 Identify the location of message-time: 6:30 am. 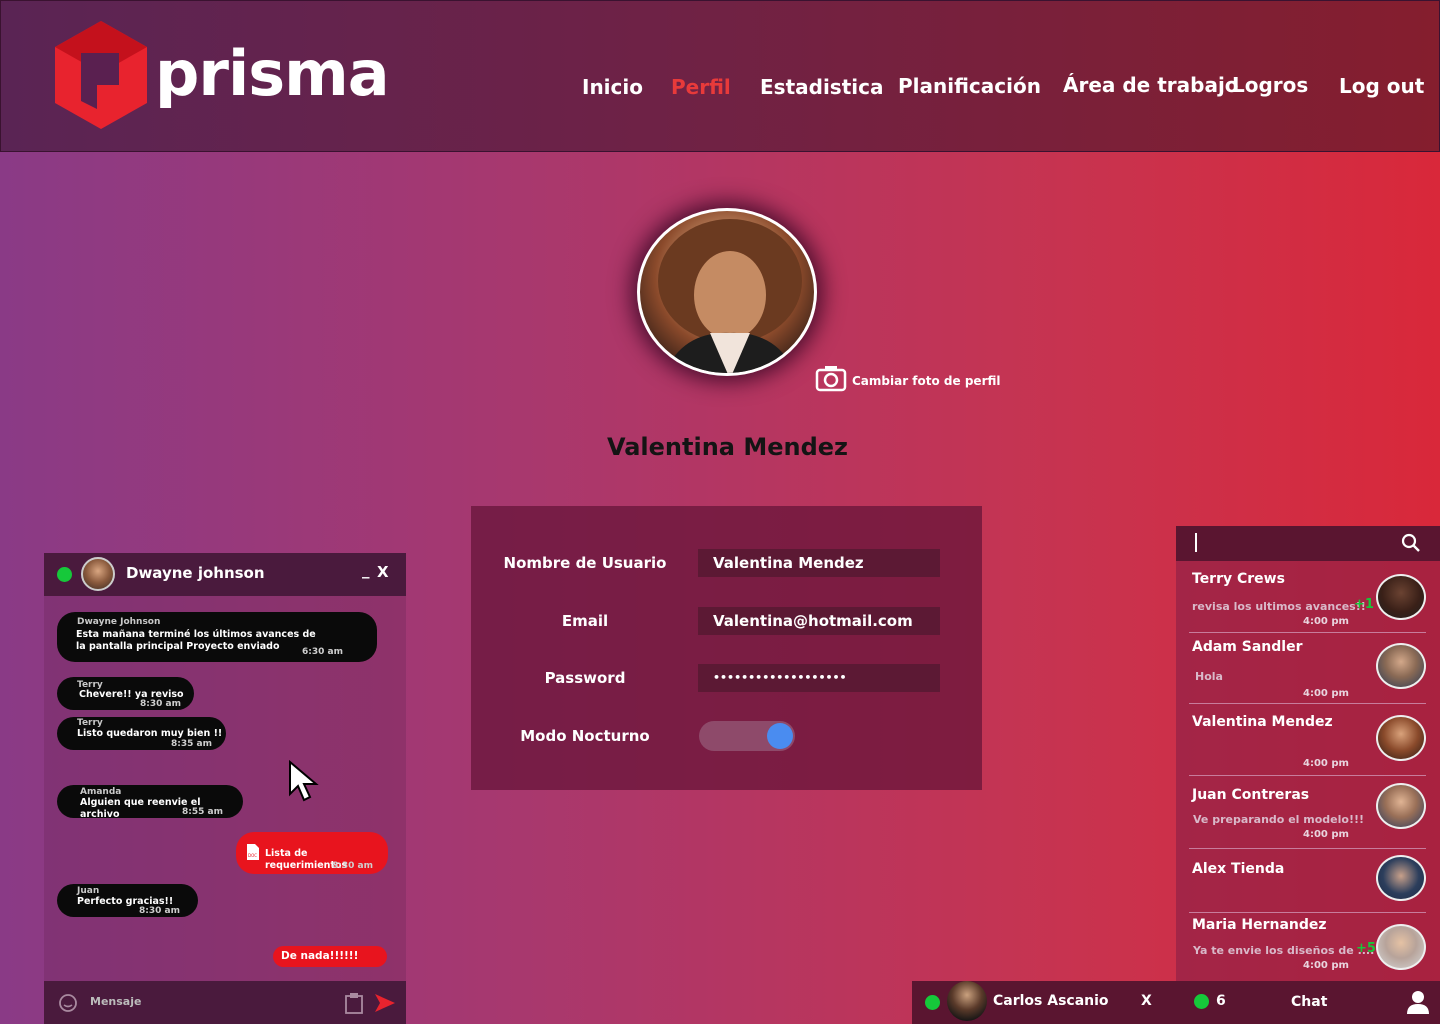
(322, 652).